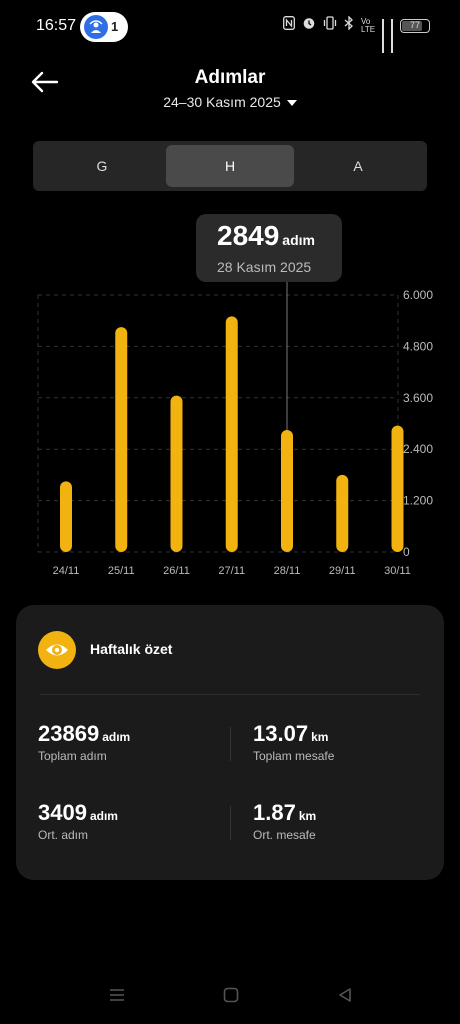 Image resolution: width=460 pixels, height=1024 pixels. I want to click on stat-label: Toplam mesafe, so click(294, 756).